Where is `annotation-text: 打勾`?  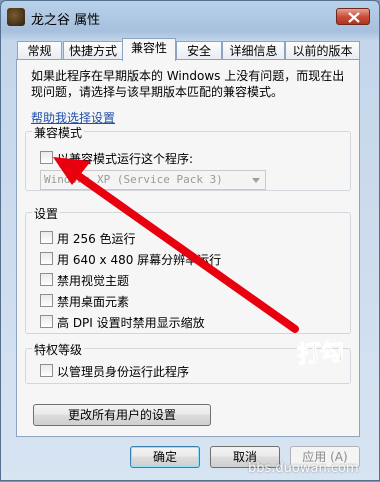 annotation-text: 打勾 is located at coordinates (320, 353).